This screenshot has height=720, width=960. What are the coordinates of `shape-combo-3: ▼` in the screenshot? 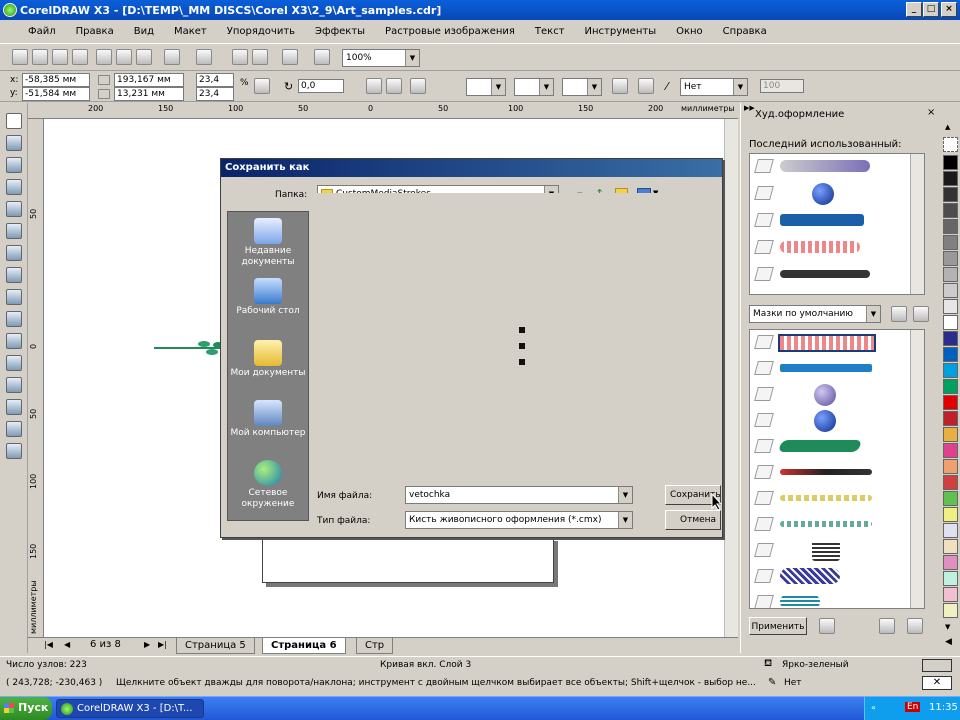 It's located at (582, 87).